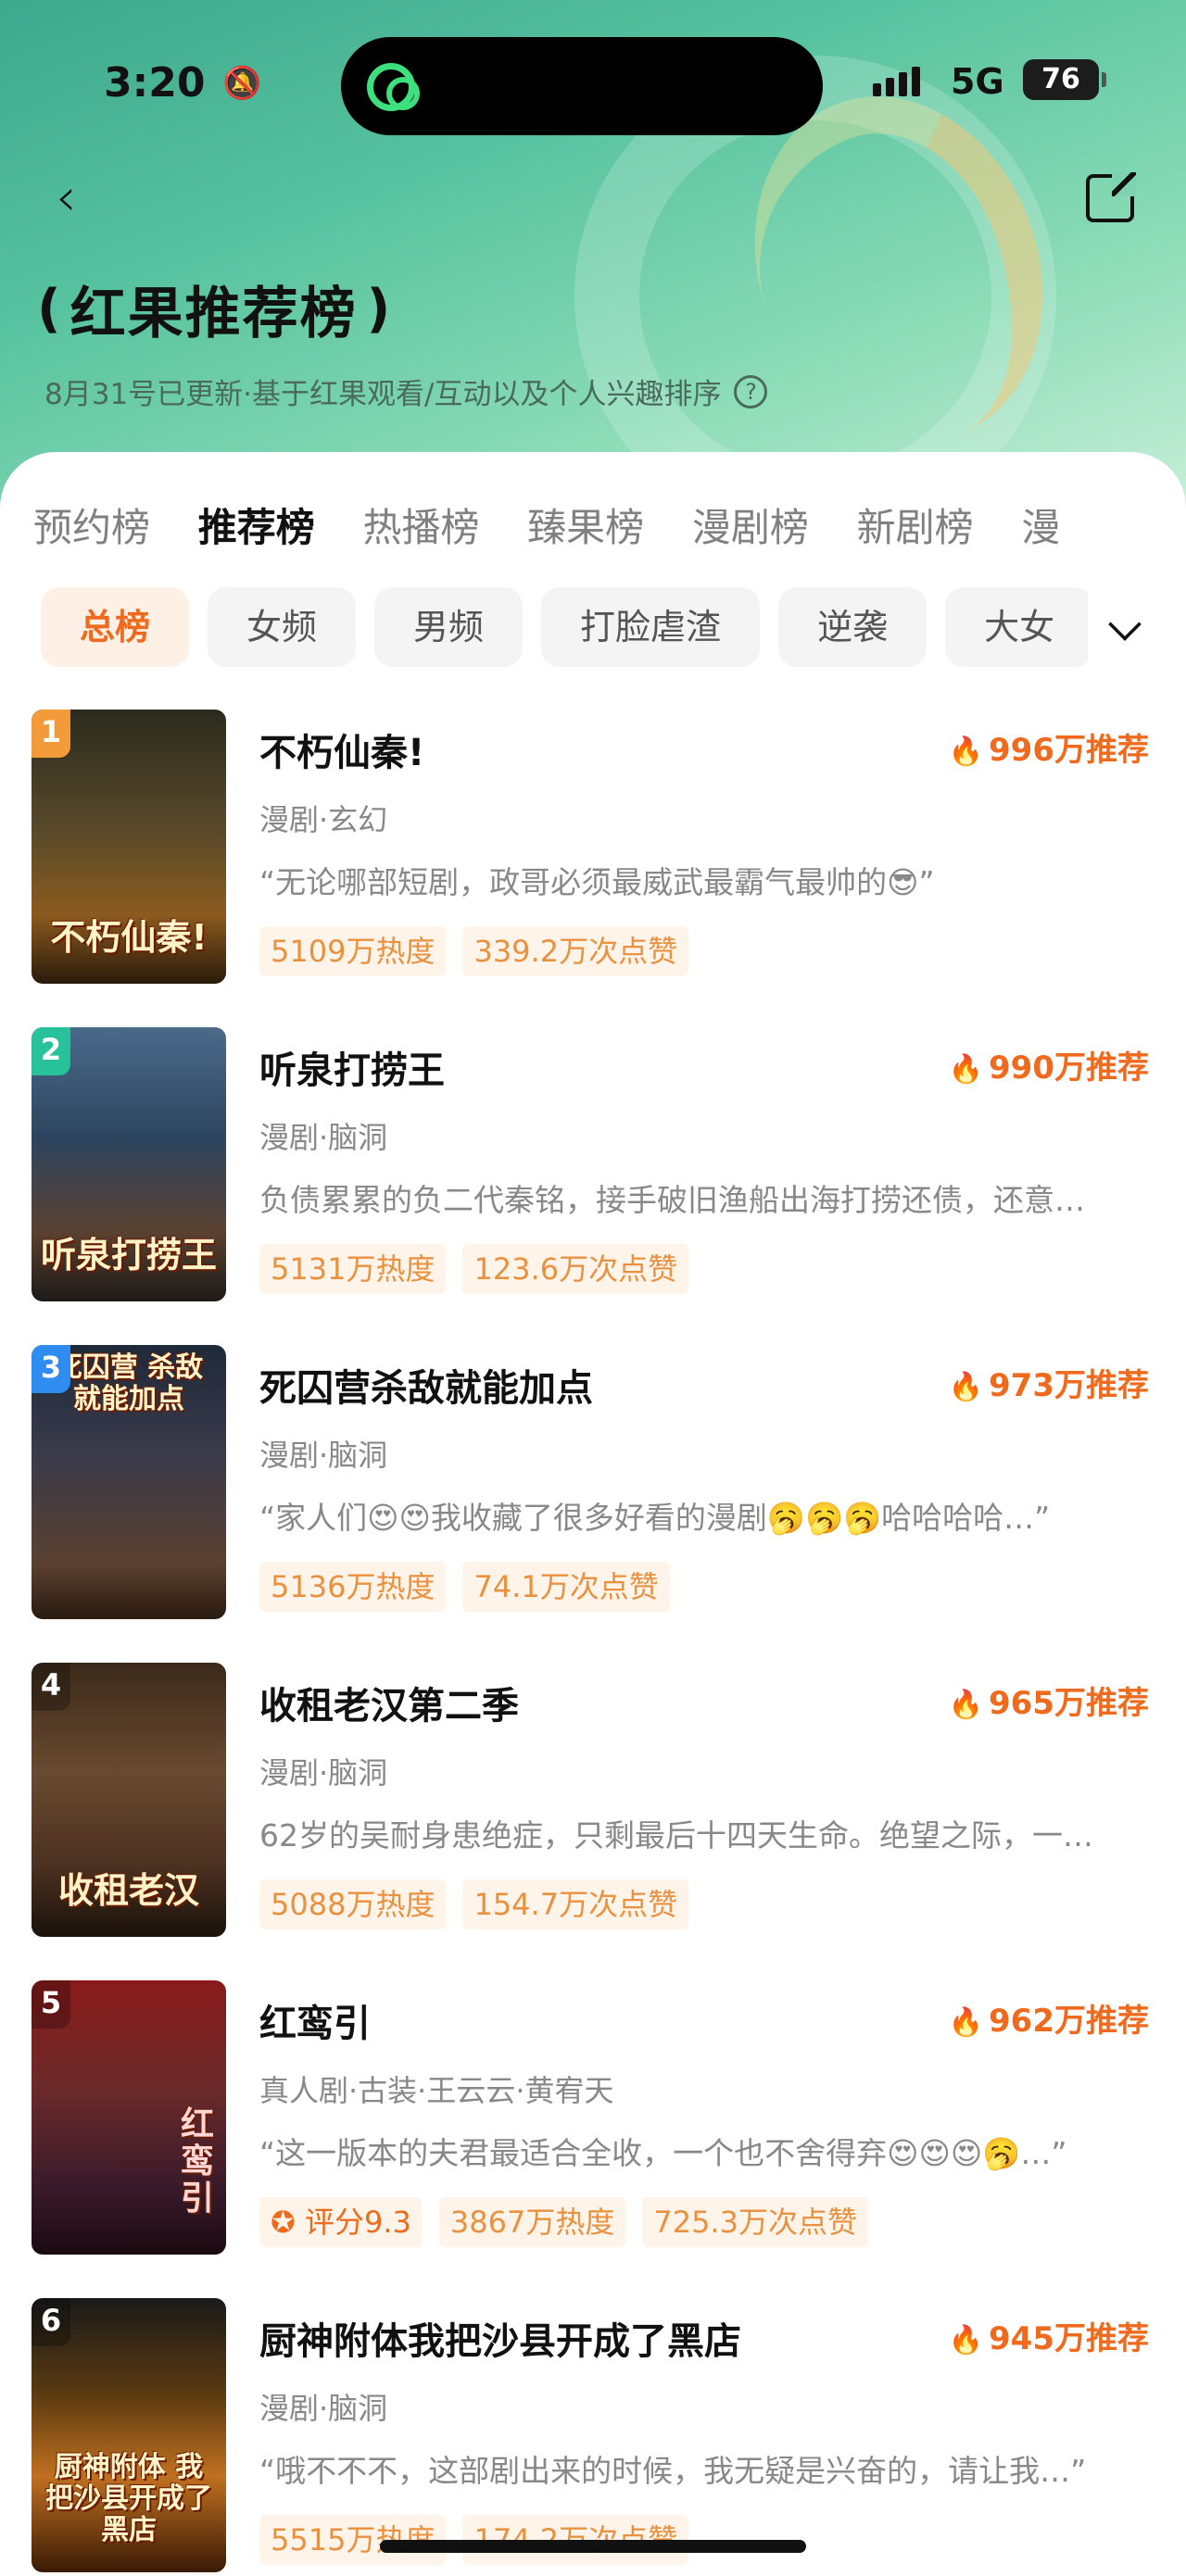 This screenshot has width=1186, height=2576. I want to click on recommend-count-text: 945万推荐, so click(1069, 2338).